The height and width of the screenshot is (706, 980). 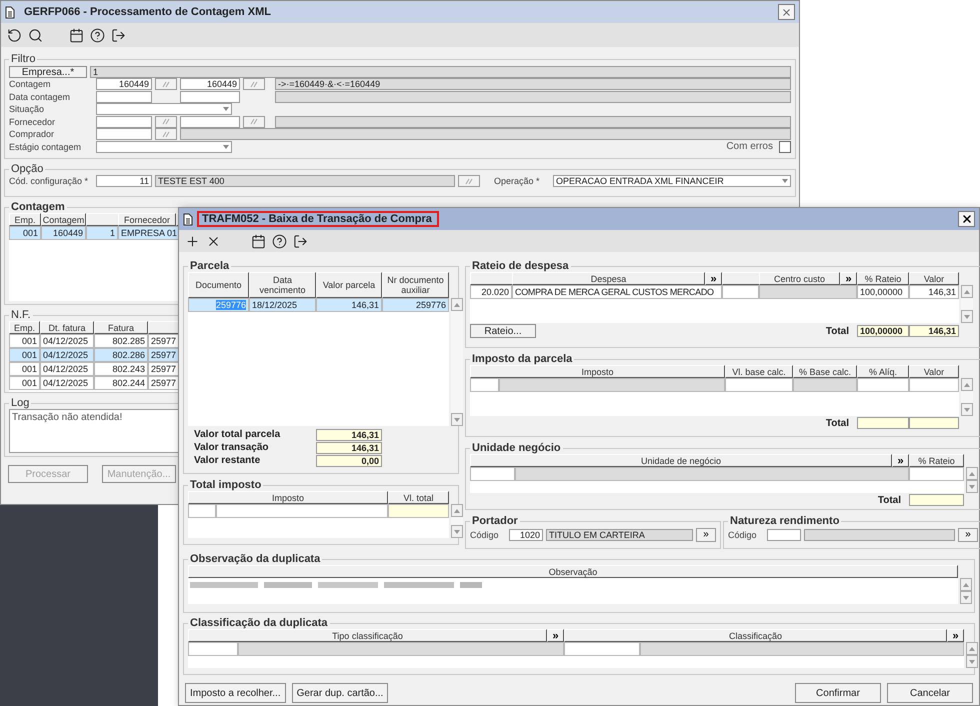 I want to click on column-header: Fatura, so click(x=121, y=327).